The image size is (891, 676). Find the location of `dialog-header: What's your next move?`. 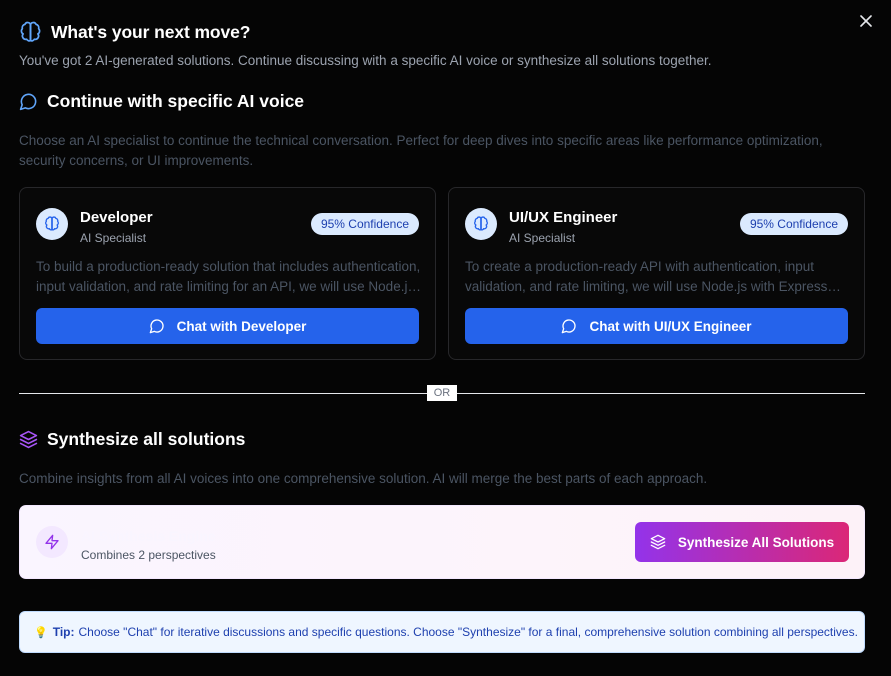

dialog-header: What's your next move? is located at coordinates (134, 32).